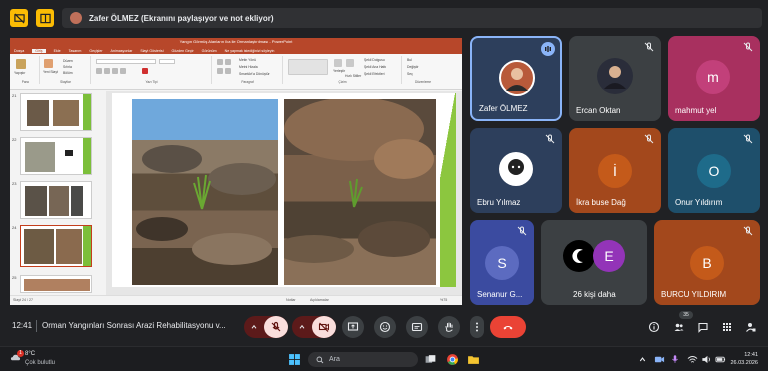  Describe the element at coordinates (122, 51) in the screenshot. I see `ribbon-tab: Animasyonlar` at that location.